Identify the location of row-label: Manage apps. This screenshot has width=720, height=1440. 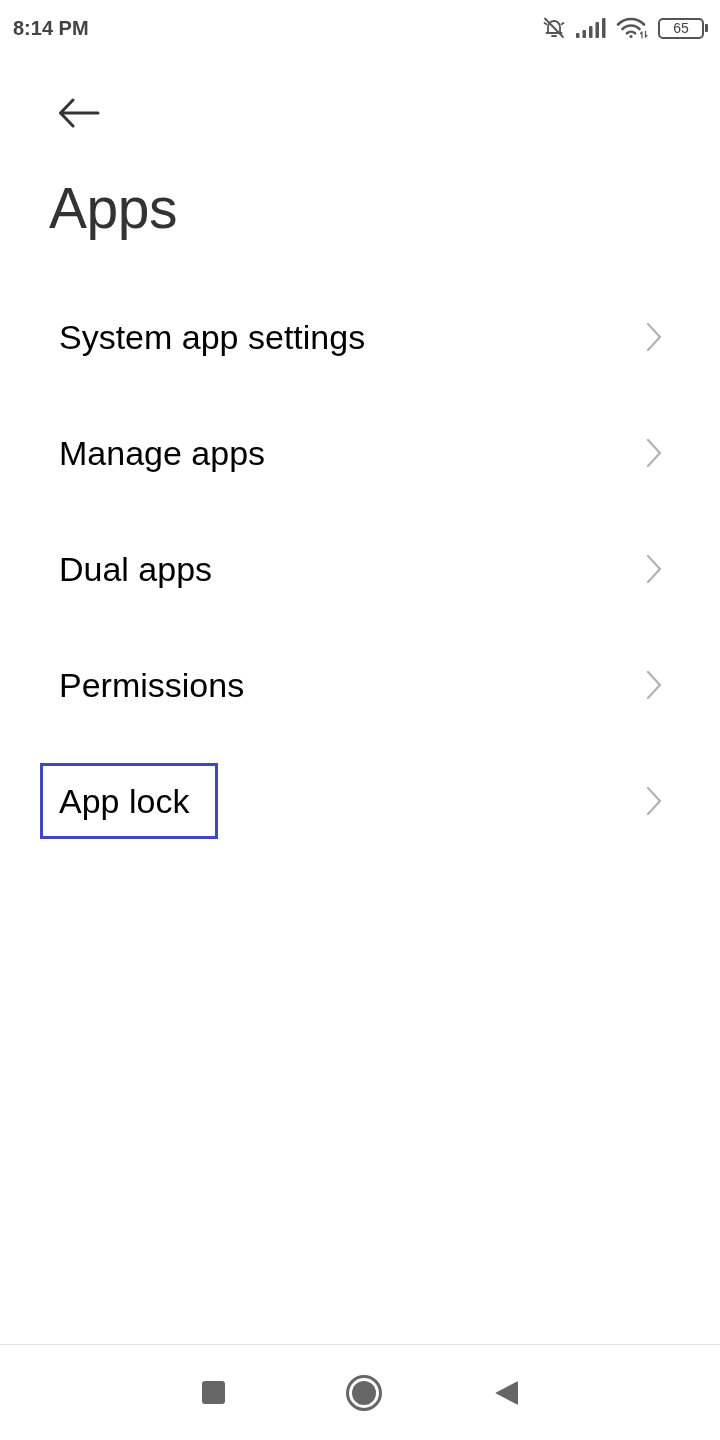
(162, 453).